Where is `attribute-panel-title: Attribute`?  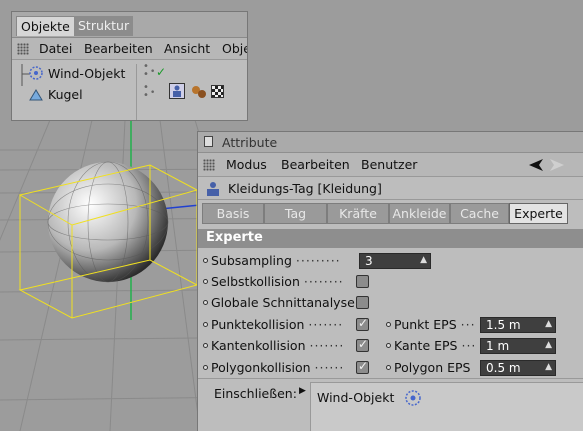 attribute-panel-title: Attribute is located at coordinates (250, 142).